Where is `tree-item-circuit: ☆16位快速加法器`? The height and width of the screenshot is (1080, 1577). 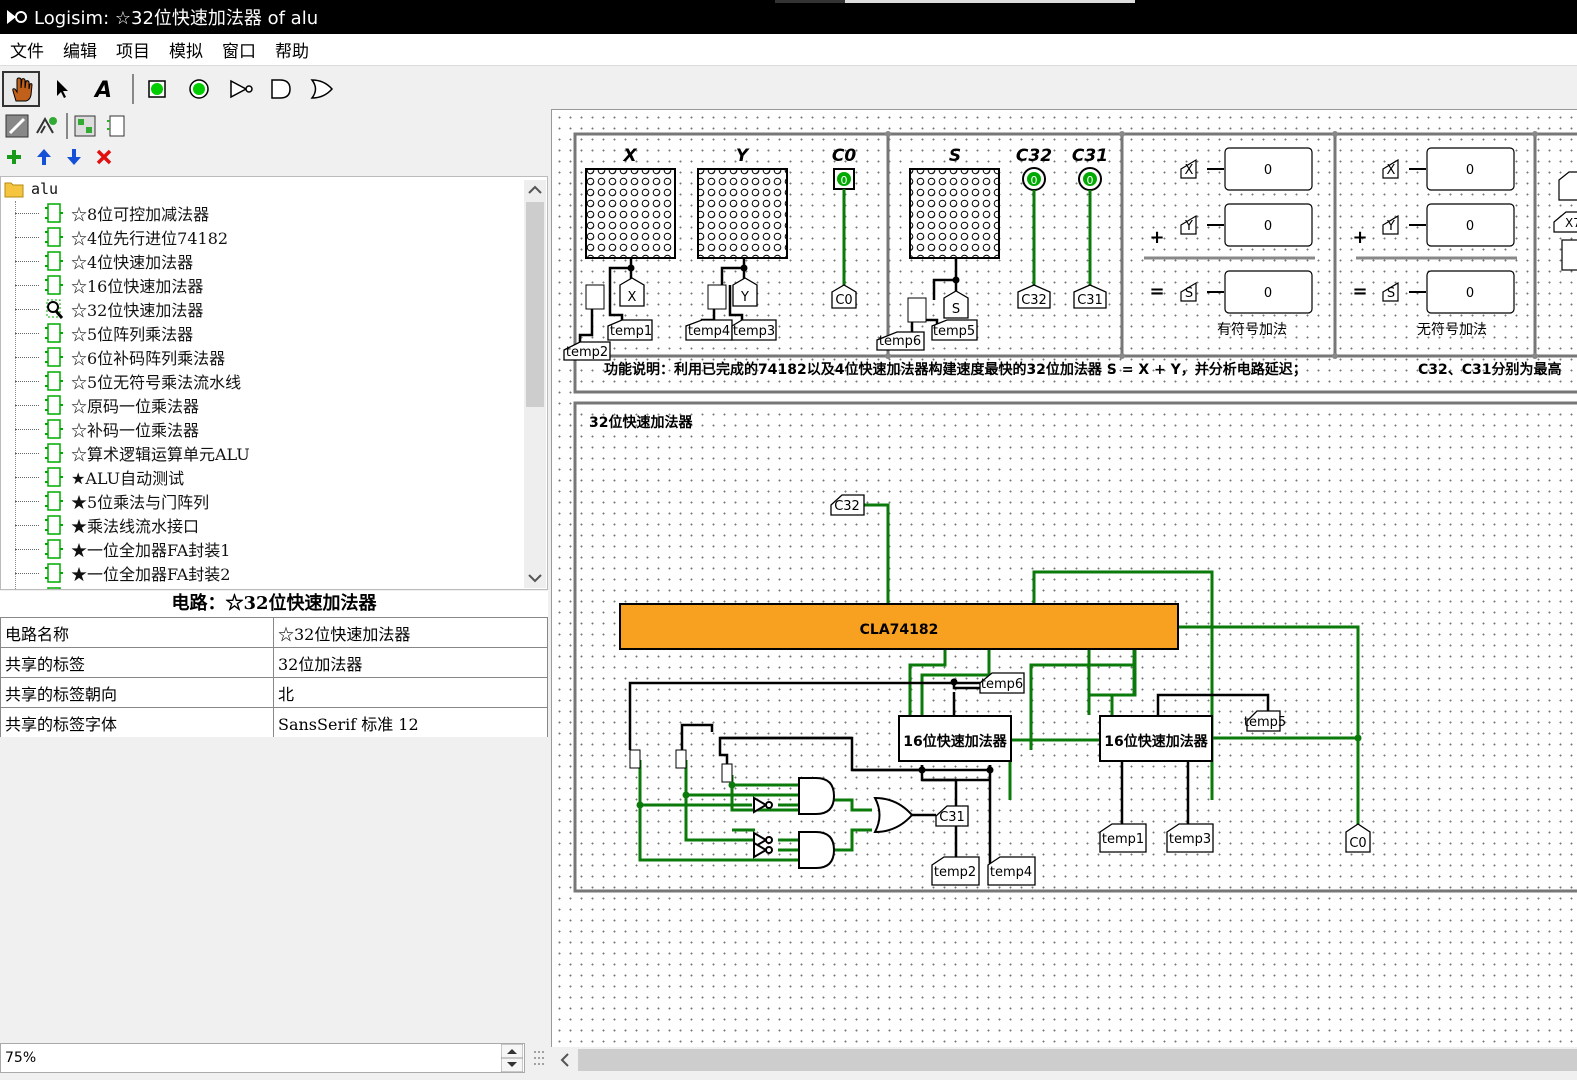 tree-item-circuit: ☆16位快速加法器 is located at coordinates (102, 285).